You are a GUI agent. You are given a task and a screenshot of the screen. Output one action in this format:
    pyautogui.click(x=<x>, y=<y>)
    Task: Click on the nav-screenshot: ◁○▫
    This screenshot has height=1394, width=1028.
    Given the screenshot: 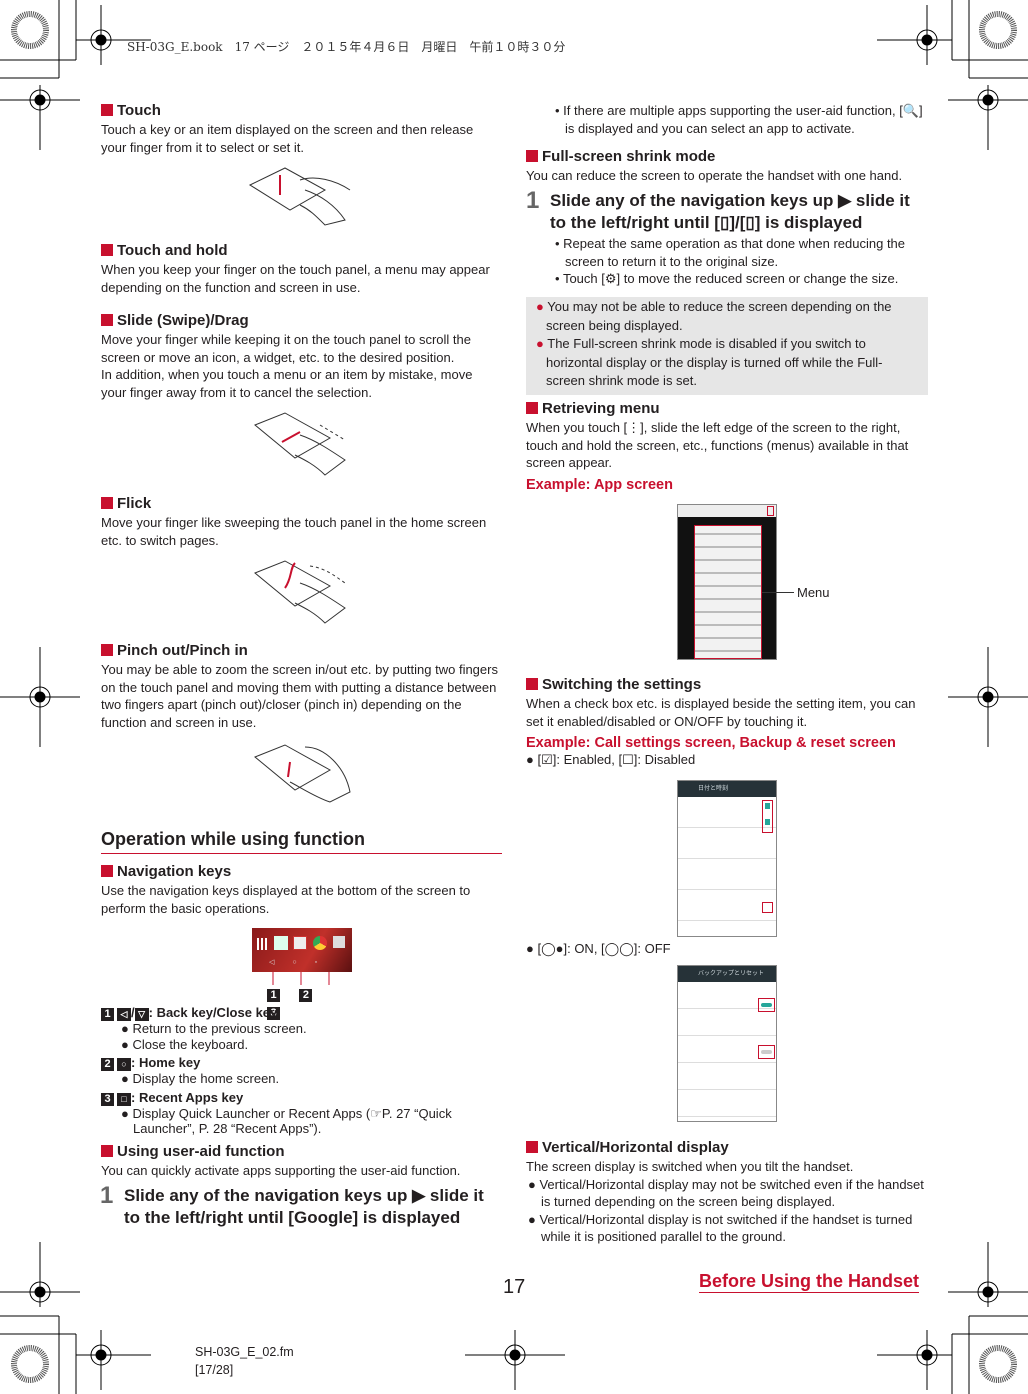 What is the action you would take?
    pyautogui.click(x=302, y=950)
    